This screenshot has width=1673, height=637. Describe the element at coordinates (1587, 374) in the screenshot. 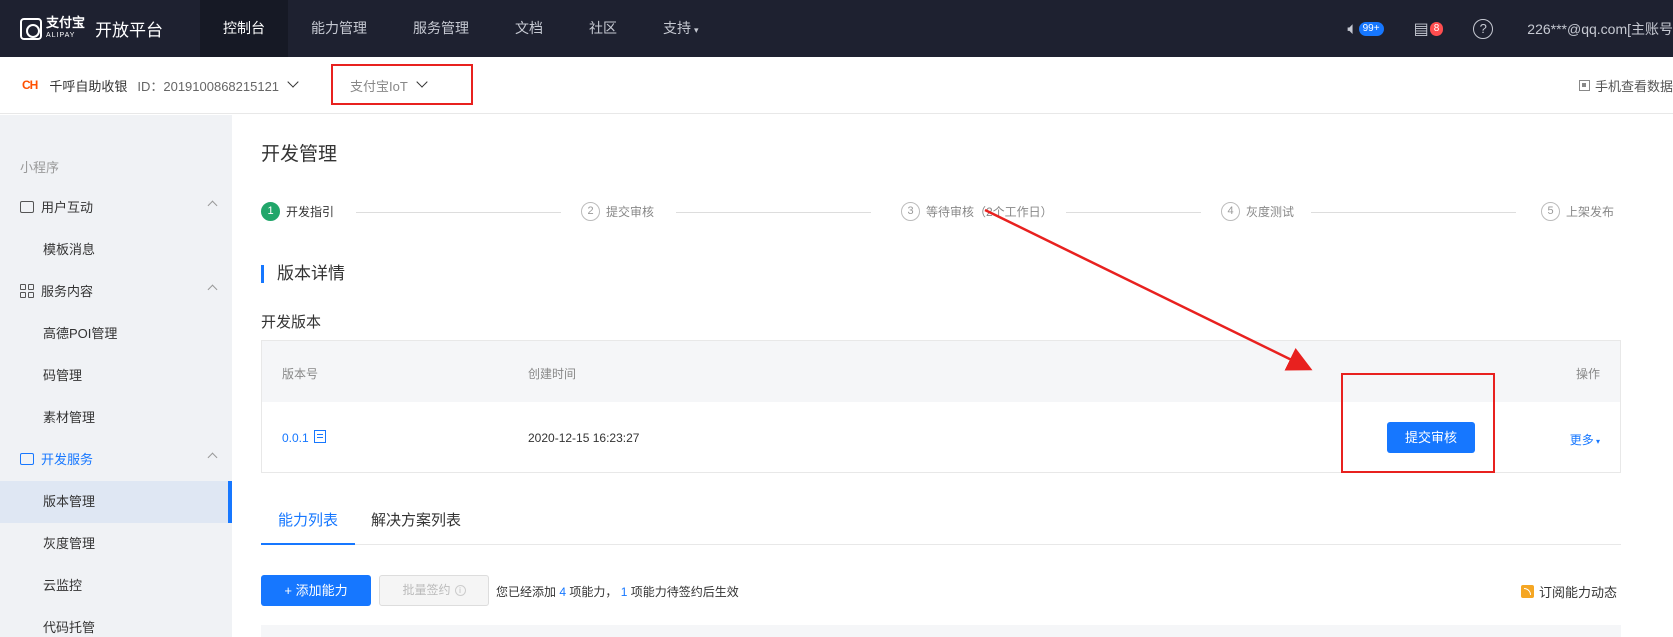

I see `col-action: 操作` at that location.